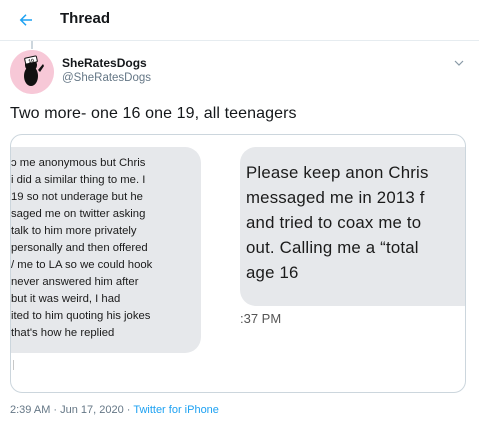  Describe the element at coordinates (332, 247) in the screenshot. I see `right-text-line: out. Calling me a “total` at that location.